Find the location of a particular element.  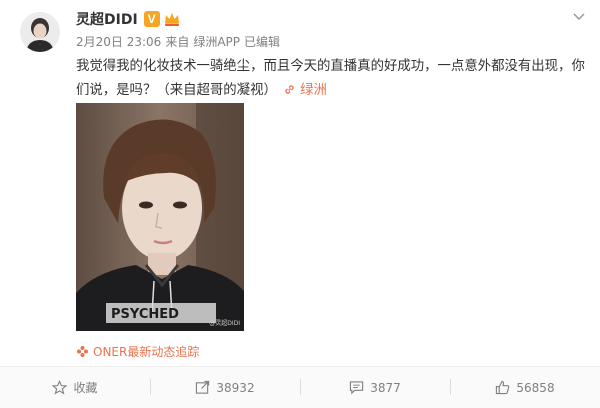

favorite-label: 收藏 is located at coordinates (85, 388).